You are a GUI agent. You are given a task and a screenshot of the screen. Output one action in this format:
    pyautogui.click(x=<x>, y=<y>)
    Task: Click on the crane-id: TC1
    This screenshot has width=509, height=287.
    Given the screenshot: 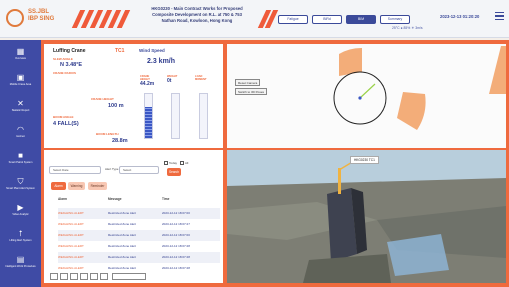 What is the action you would take?
    pyautogui.click(x=120, y=51)
    